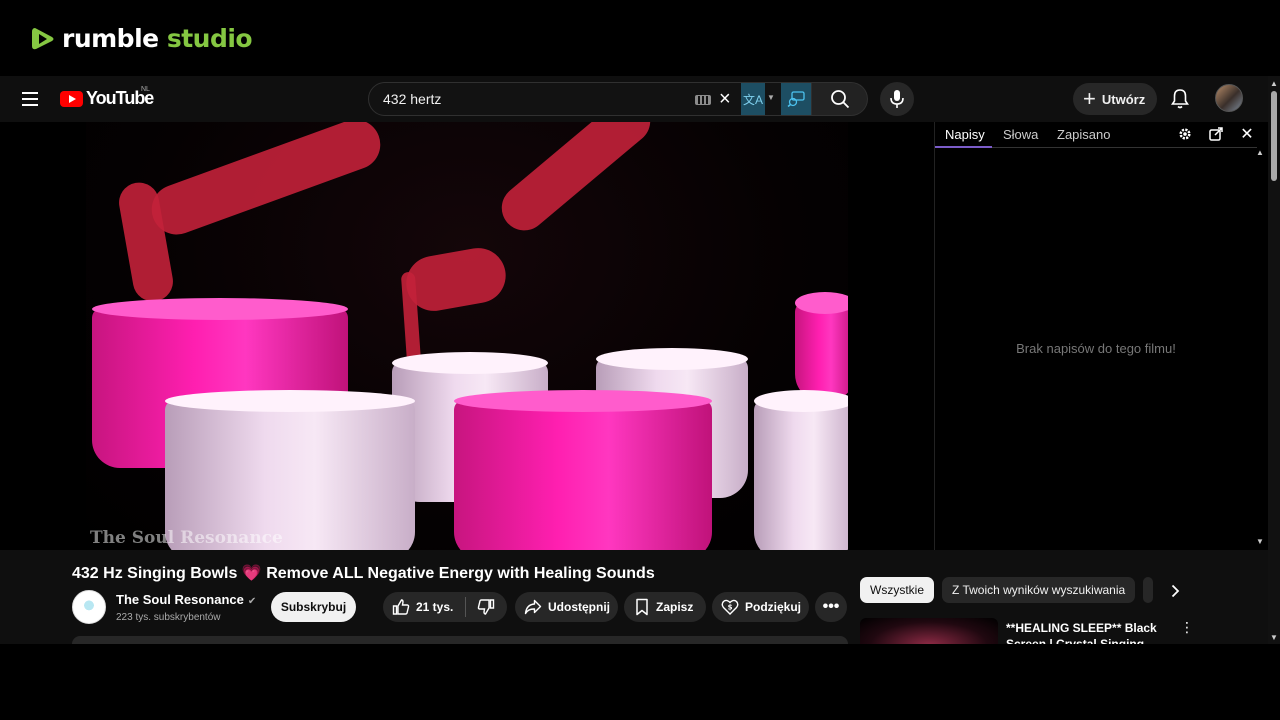 The width and height of the screenshot is (1280, 720). What do you see at coordinates (1229, 98) in the screenshot?
I see `account-avatar` at bounding box center [1229, 98].